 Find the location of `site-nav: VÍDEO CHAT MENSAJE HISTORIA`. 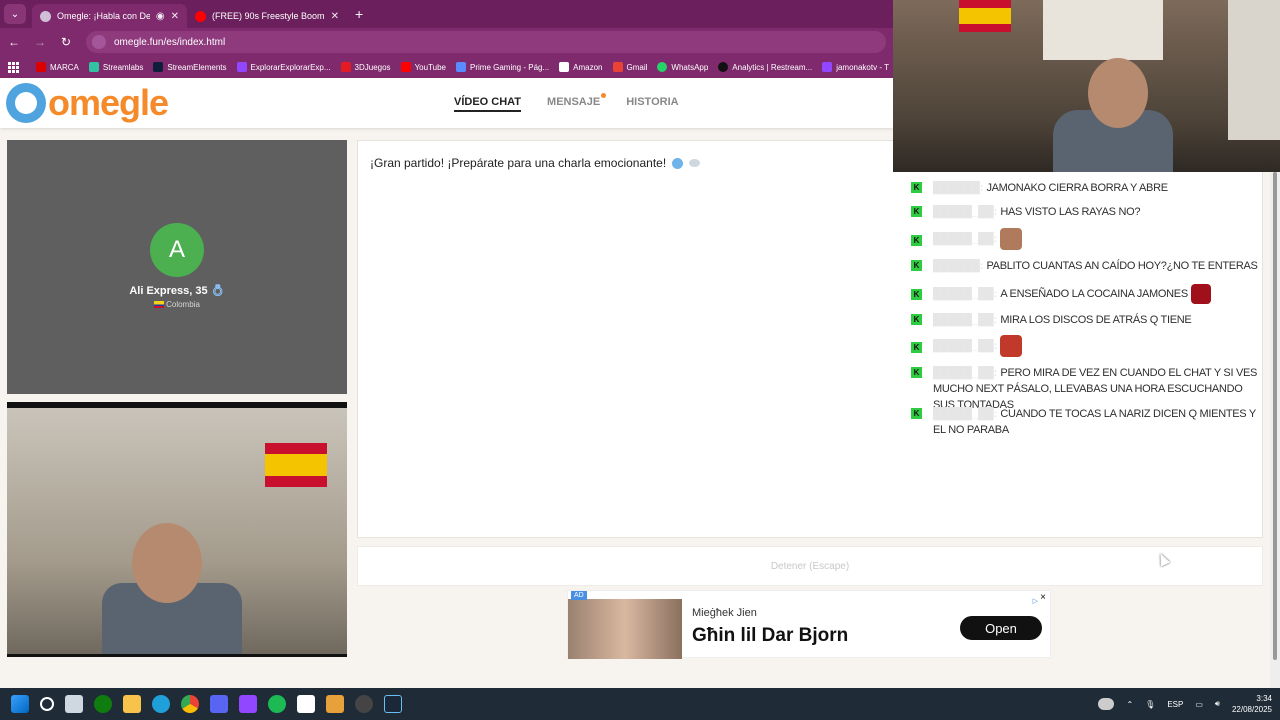

site-nav: VÍDEO CHAT MENSAJE HISTORIA is located at coordinates (566, 102).